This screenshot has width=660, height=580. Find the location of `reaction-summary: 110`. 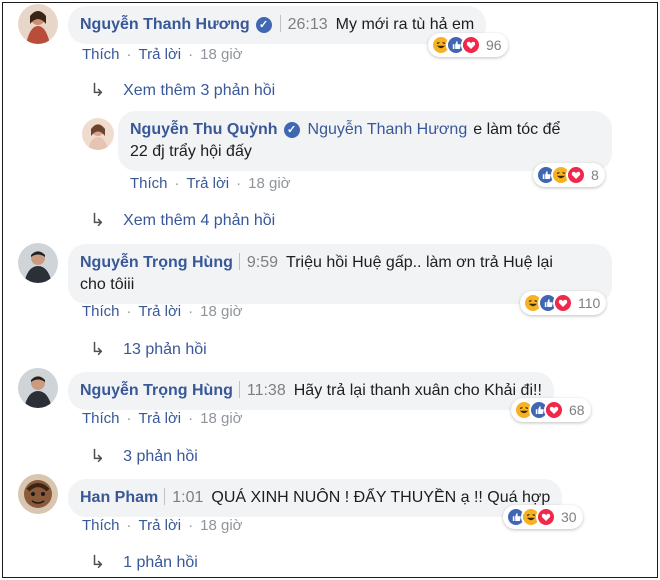

reaction-summary: 110 is located at coordinates (563, 303).